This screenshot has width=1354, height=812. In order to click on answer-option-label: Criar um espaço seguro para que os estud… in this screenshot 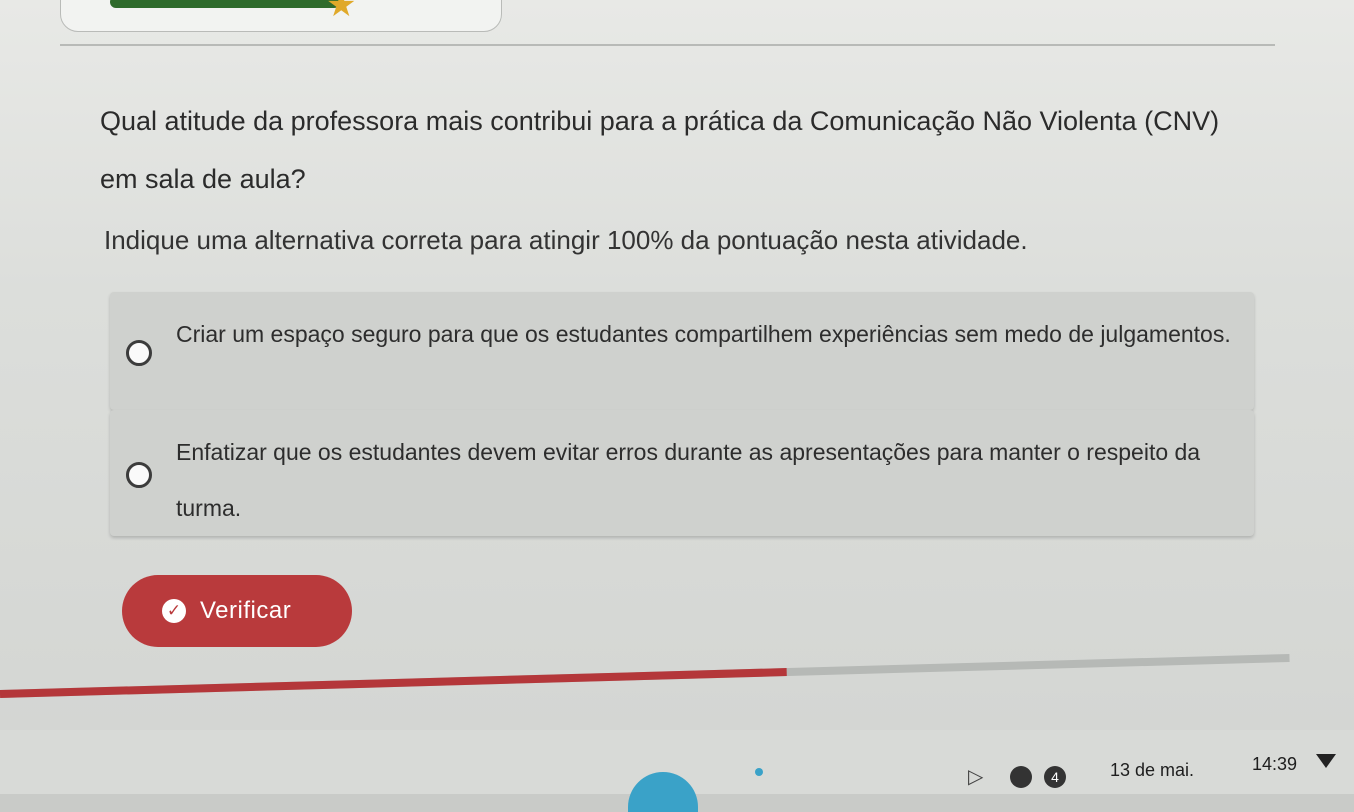, I will do `click(703, 334)`.